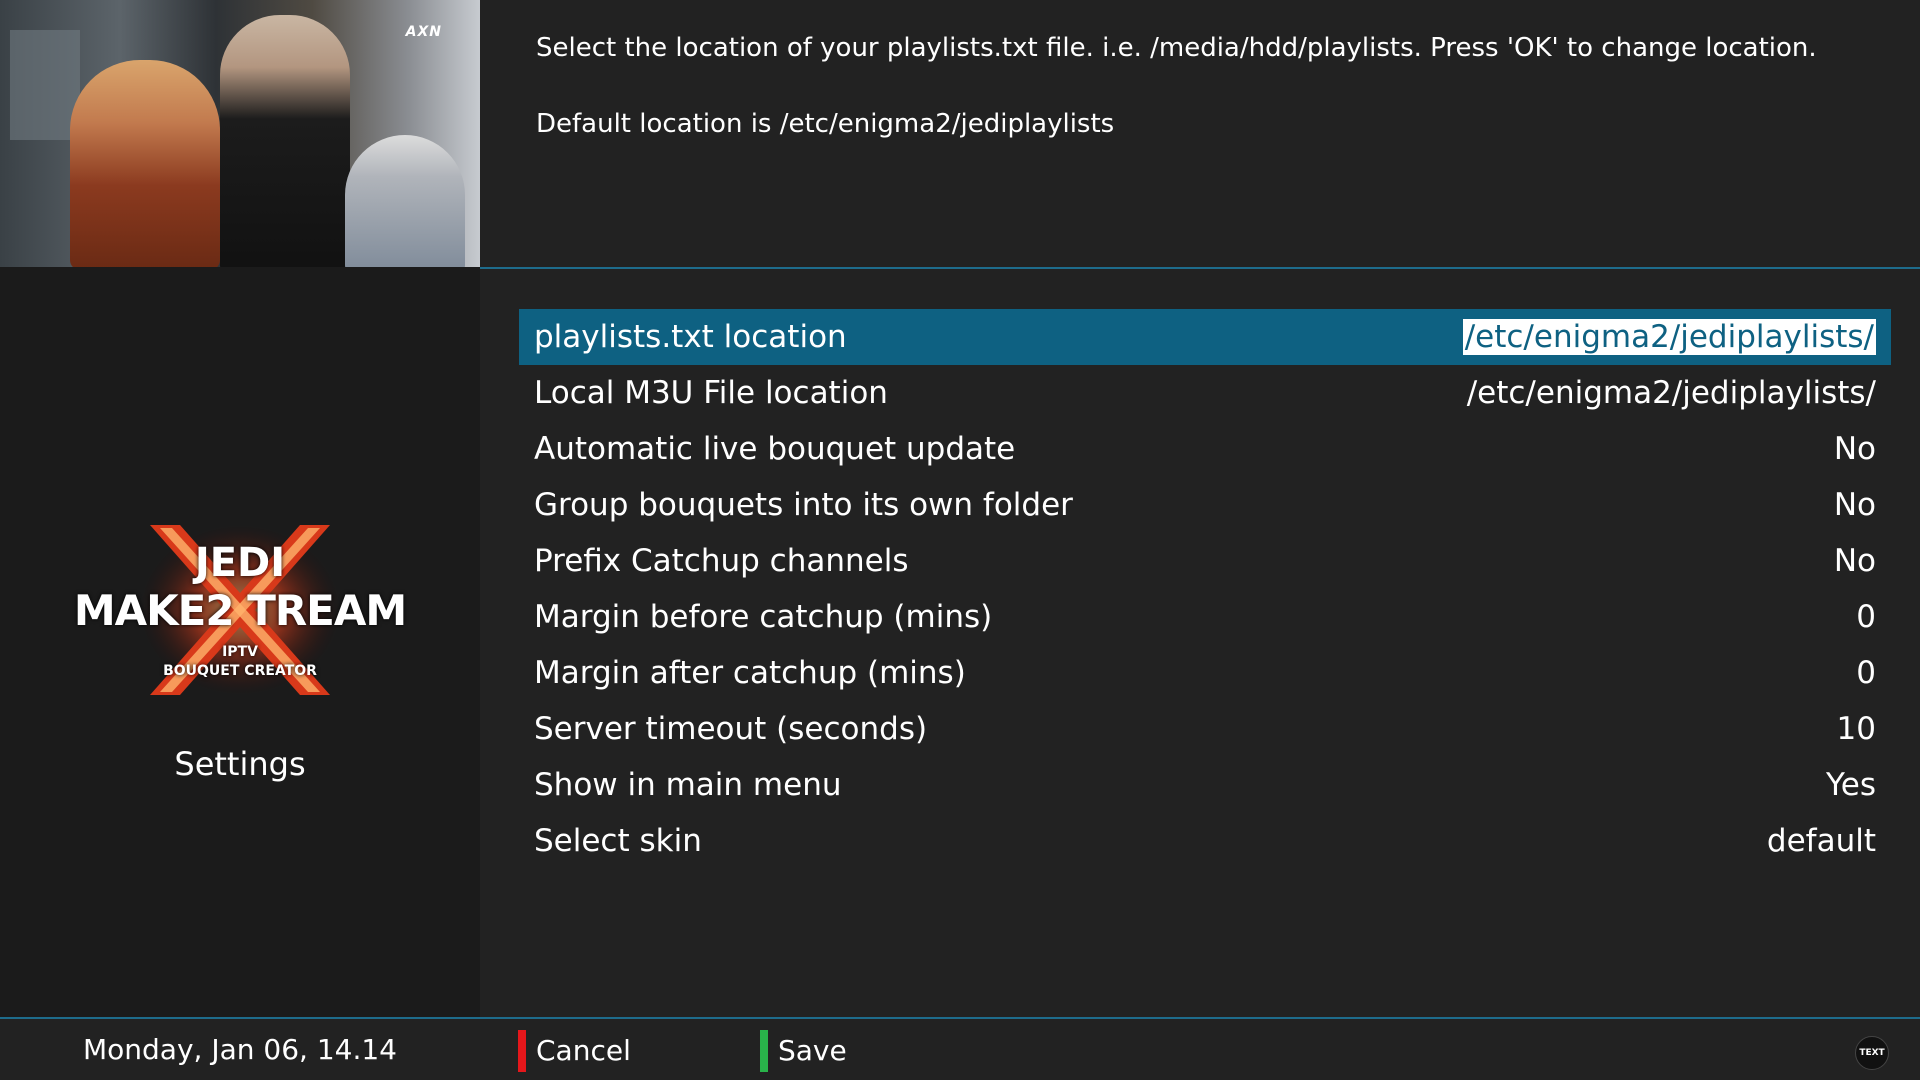 This screenshot has height=1080, width=1920. Describe the element at coordinates (618, 841) in the screenshot. I see `setting-label: Select skin` at that location.